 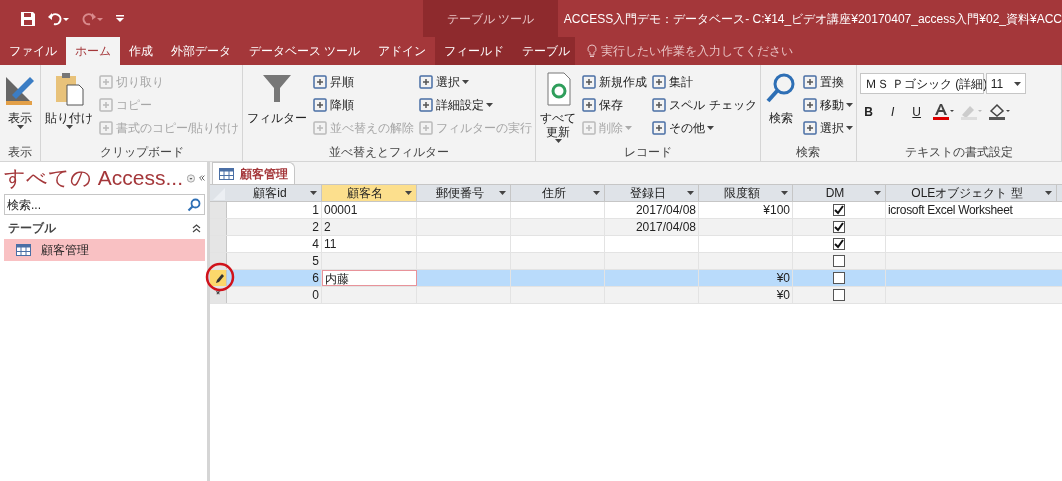 I want to click on cell-input: 内藤, so click(x=369, y=278).